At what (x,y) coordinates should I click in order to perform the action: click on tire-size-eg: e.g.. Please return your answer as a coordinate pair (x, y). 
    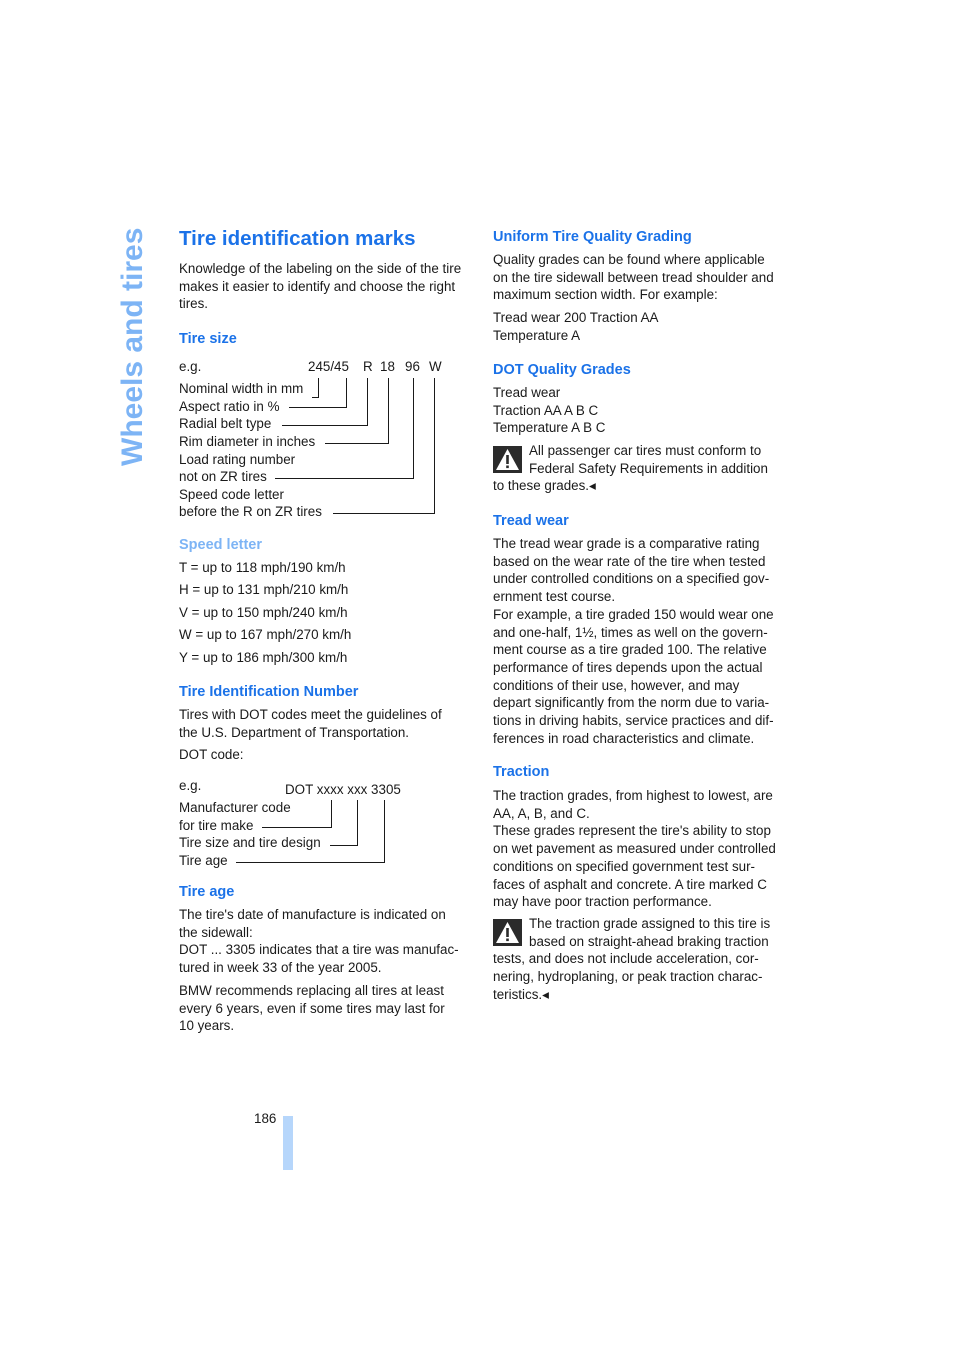
    Looking at the image, I should click on (190, 366).